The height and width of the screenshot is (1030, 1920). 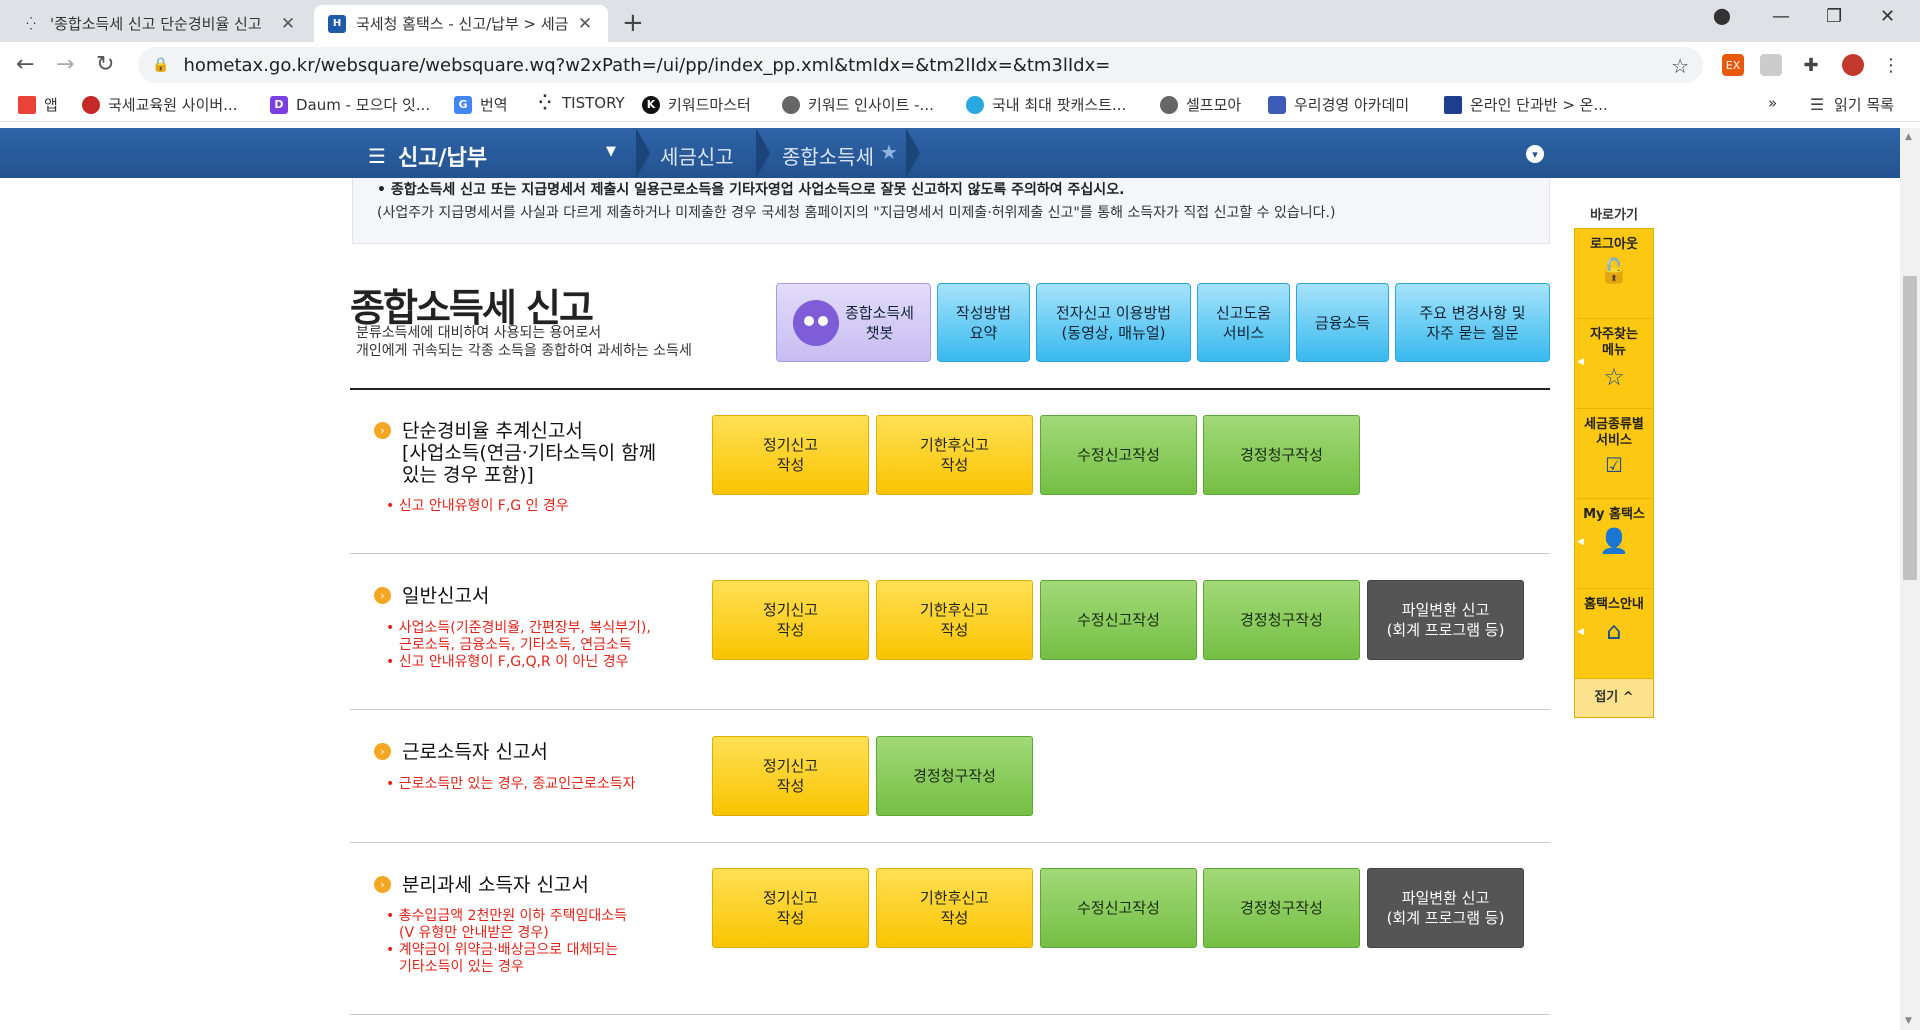 What do you see at coordinates (1200, 104) in the screenshot?
I see `bookmark-item: 셀프모아` at bounding box center [1200, 104].